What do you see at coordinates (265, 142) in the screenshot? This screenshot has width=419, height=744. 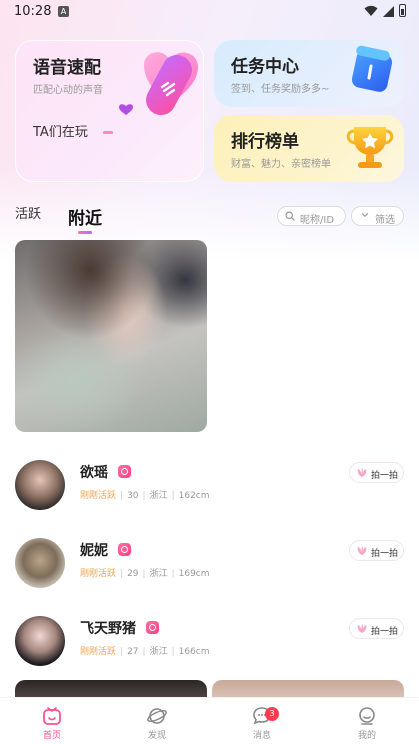 I see `leaderboard-title: 排行榜单` at bounding box center [265, 142].